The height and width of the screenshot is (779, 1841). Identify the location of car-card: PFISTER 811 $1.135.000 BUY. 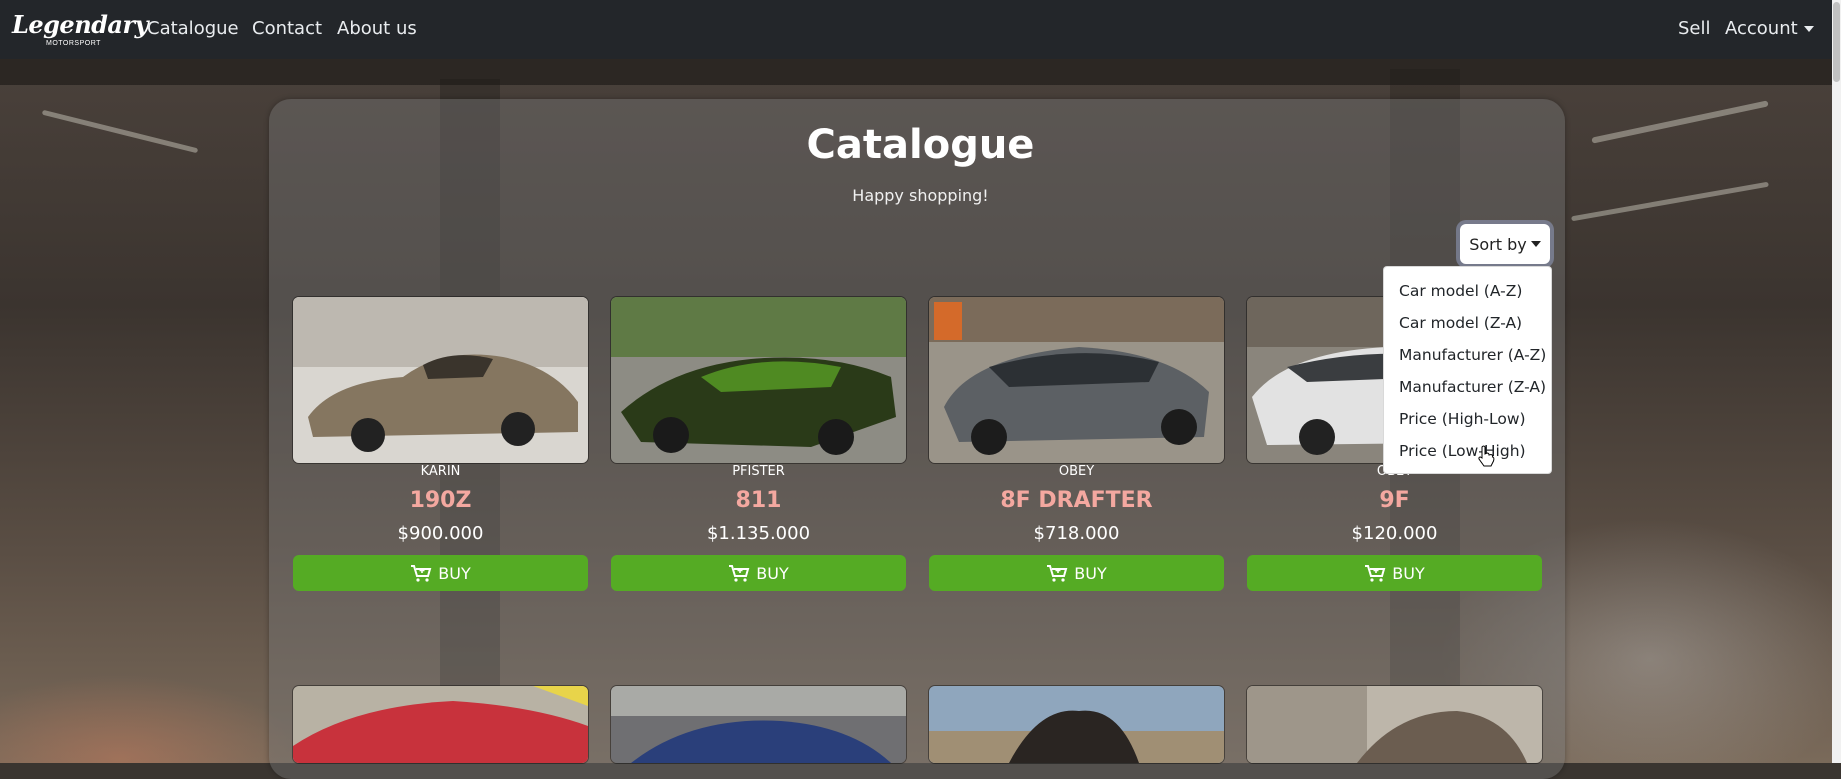
(758, 444).